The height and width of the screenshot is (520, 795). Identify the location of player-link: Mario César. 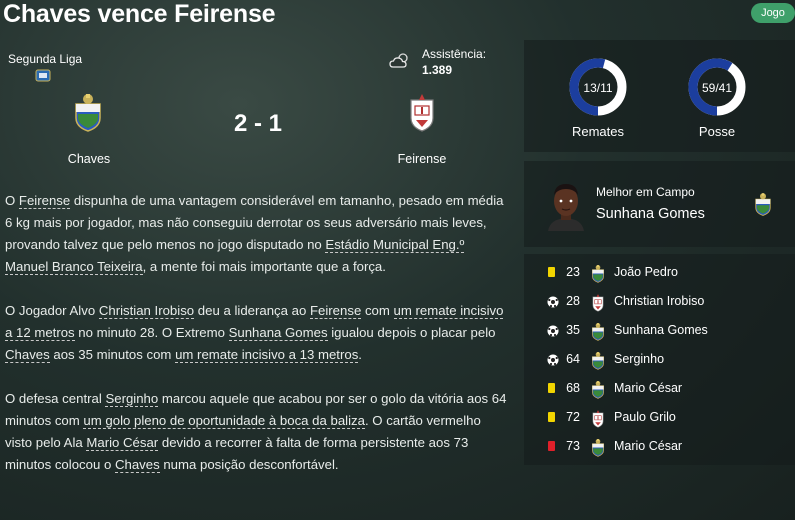
(122, 443).